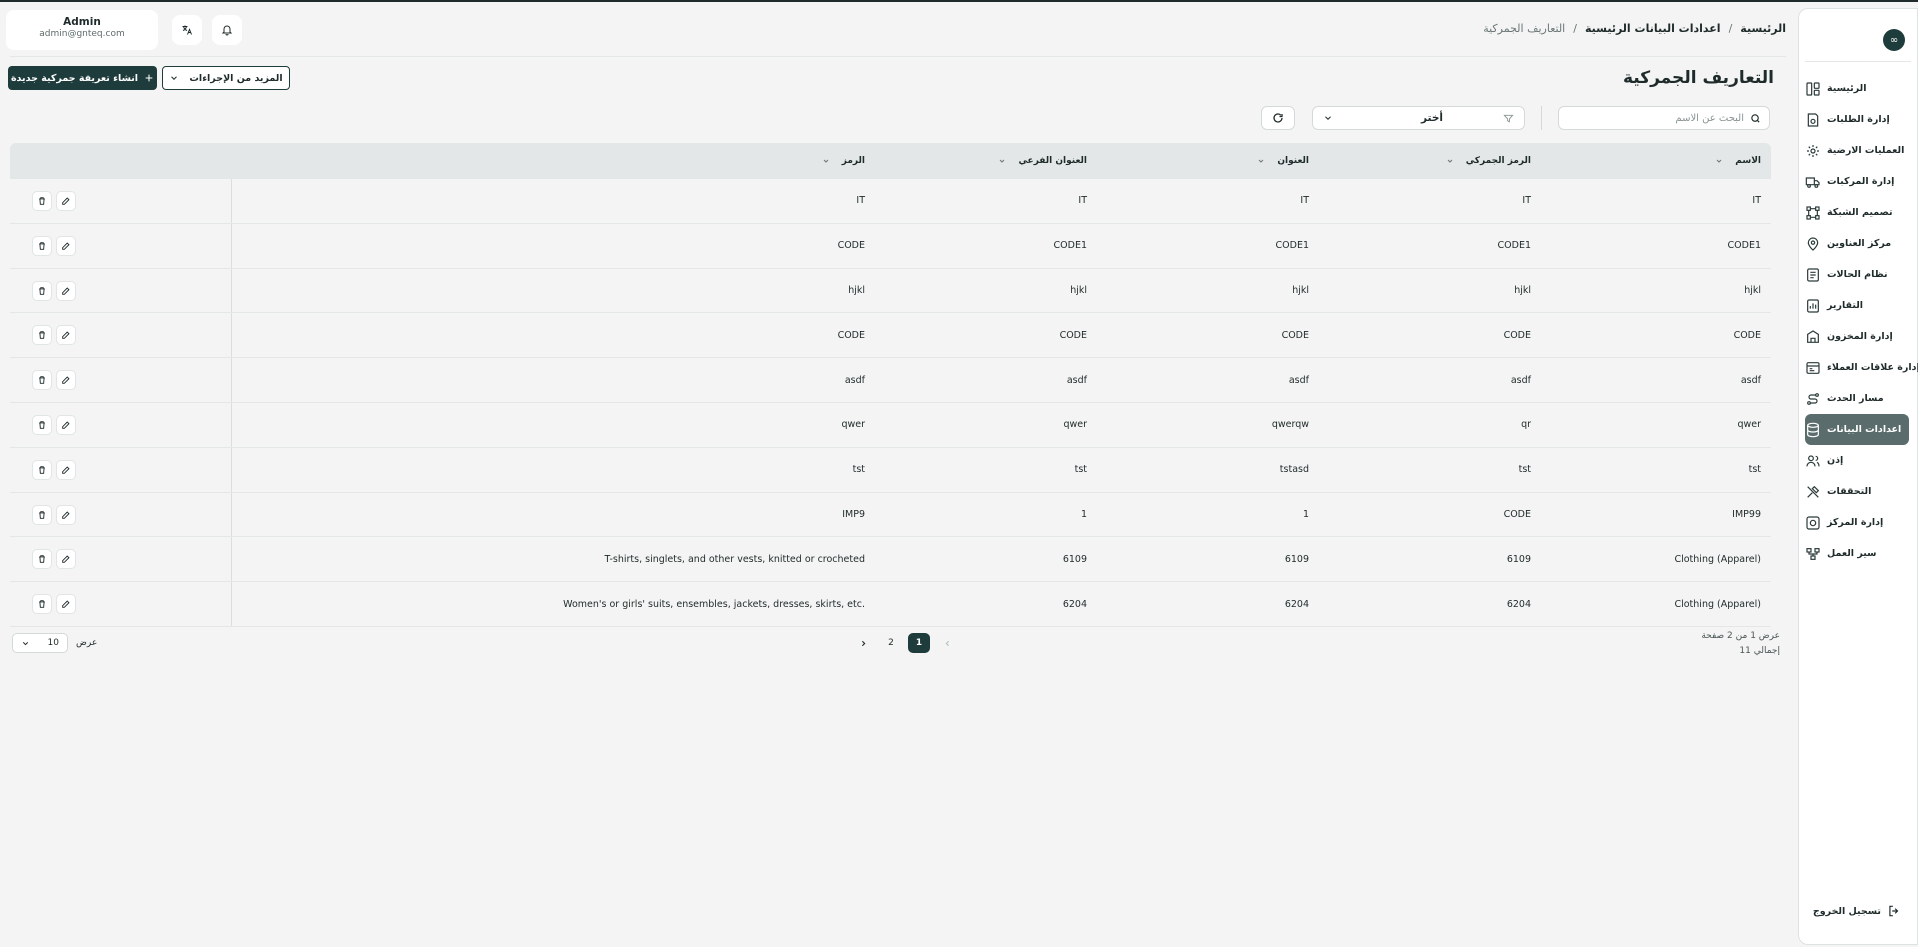  I want to click on table-cell: 6204, so click(1296, 604).